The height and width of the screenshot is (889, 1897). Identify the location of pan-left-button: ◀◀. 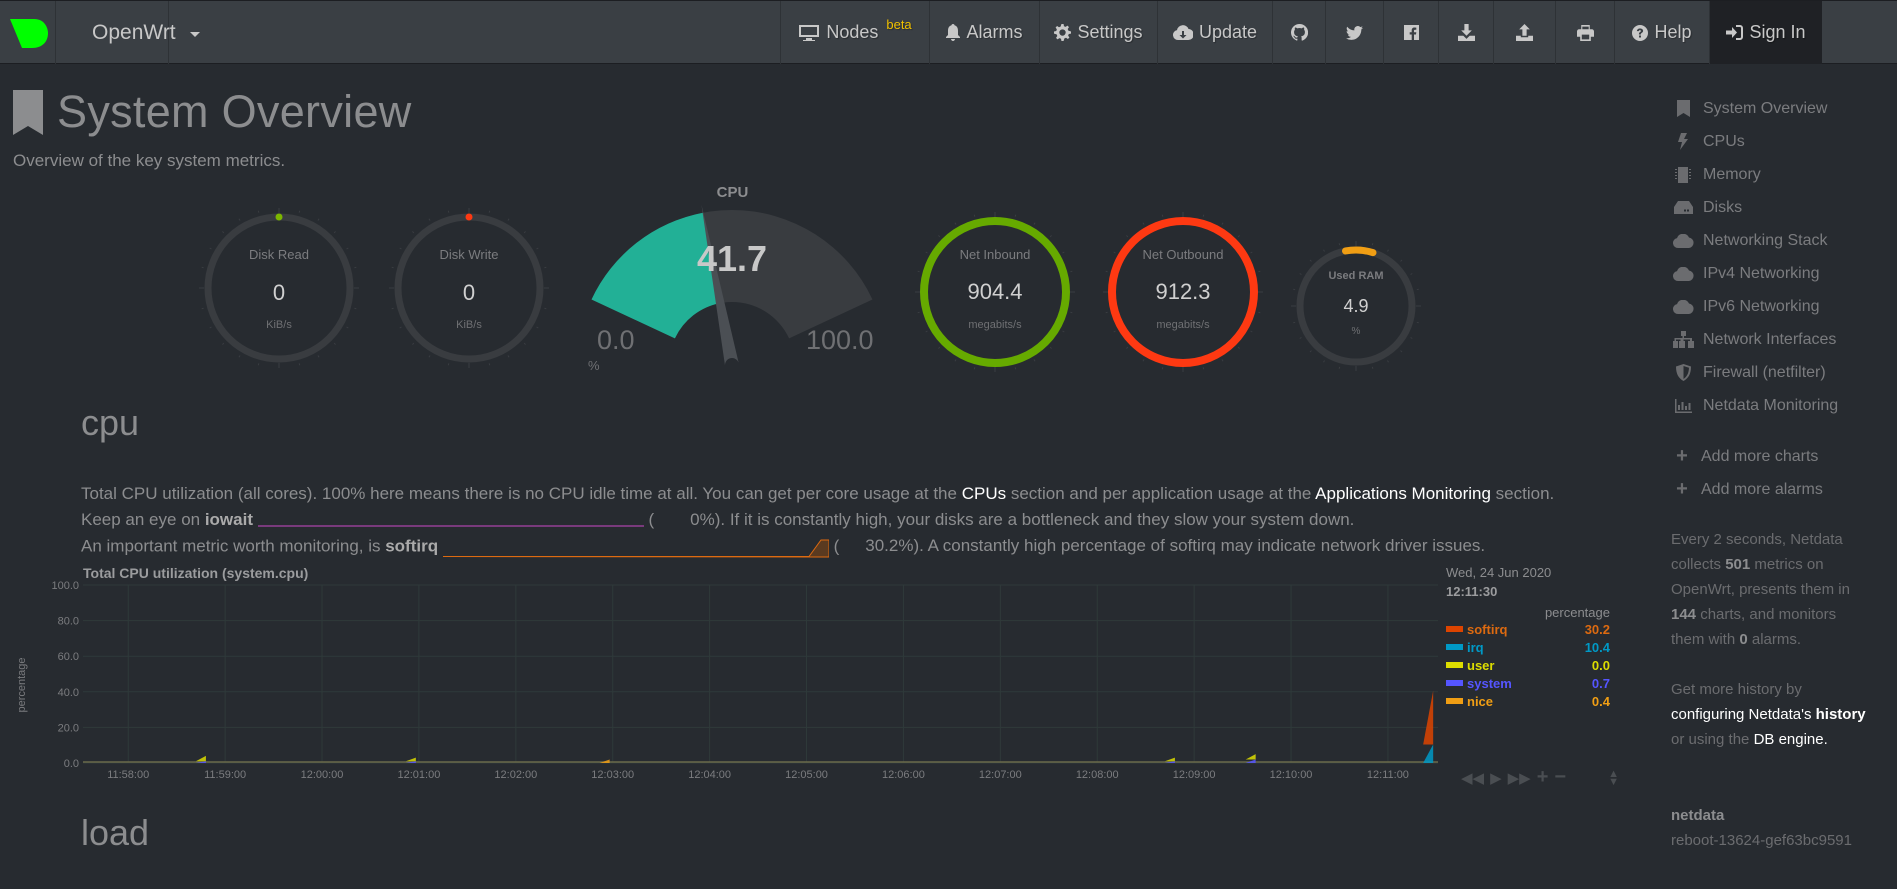
(1472, 778).